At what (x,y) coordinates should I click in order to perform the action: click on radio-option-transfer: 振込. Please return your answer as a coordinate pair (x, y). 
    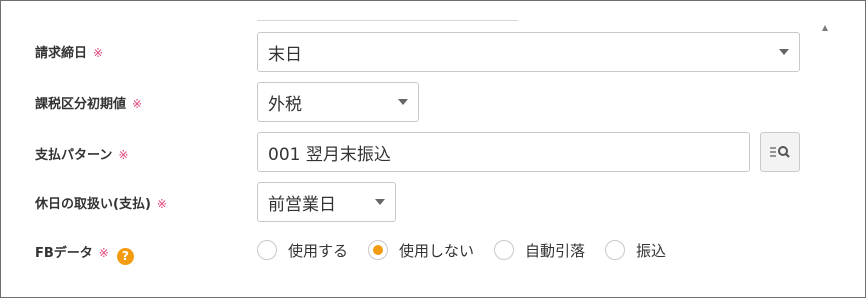
    Looking at the image, I should click on (635, 250).